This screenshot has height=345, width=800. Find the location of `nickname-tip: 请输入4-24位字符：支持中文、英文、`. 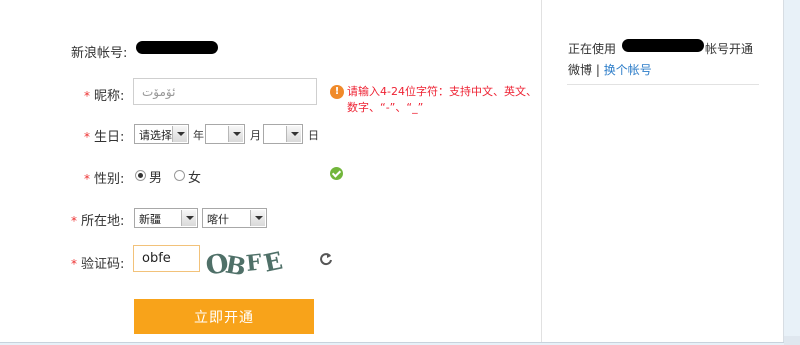

nickname-tip: 请输入4-24位字符：支持中文、英文、 is located at coordinates (442, 91).